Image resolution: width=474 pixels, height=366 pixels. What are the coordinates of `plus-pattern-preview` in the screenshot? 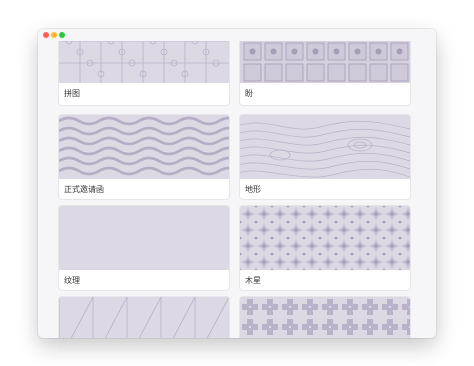 It's located at (325, 317).